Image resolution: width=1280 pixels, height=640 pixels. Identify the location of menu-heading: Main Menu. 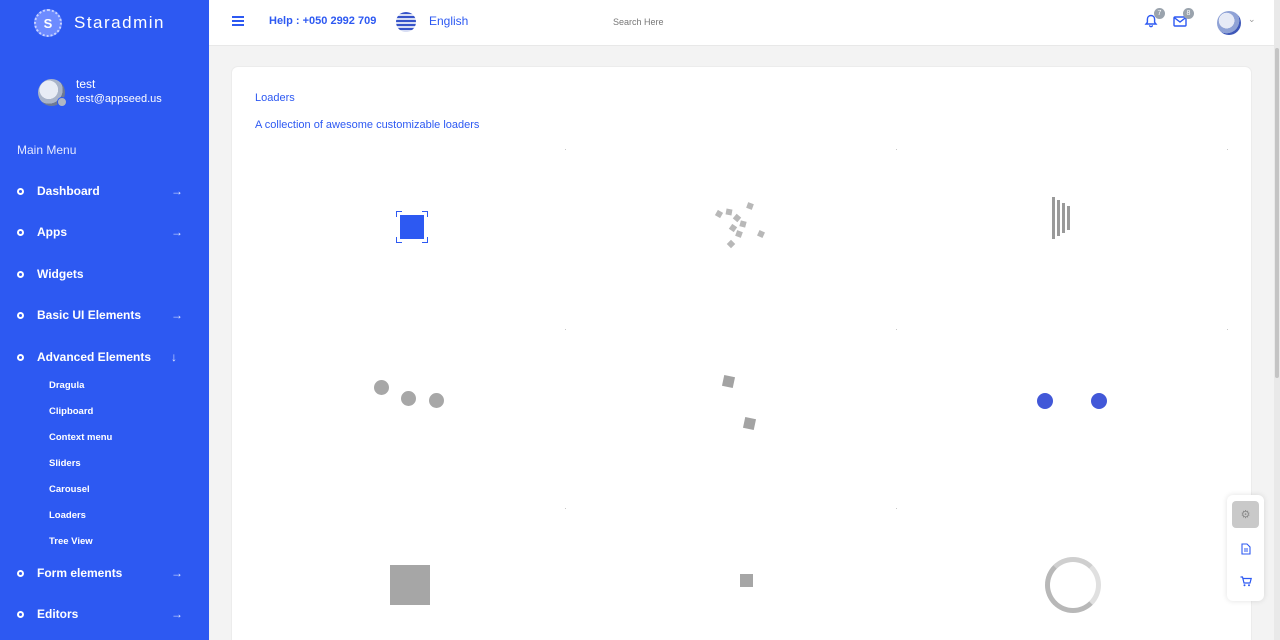
(47, 150).